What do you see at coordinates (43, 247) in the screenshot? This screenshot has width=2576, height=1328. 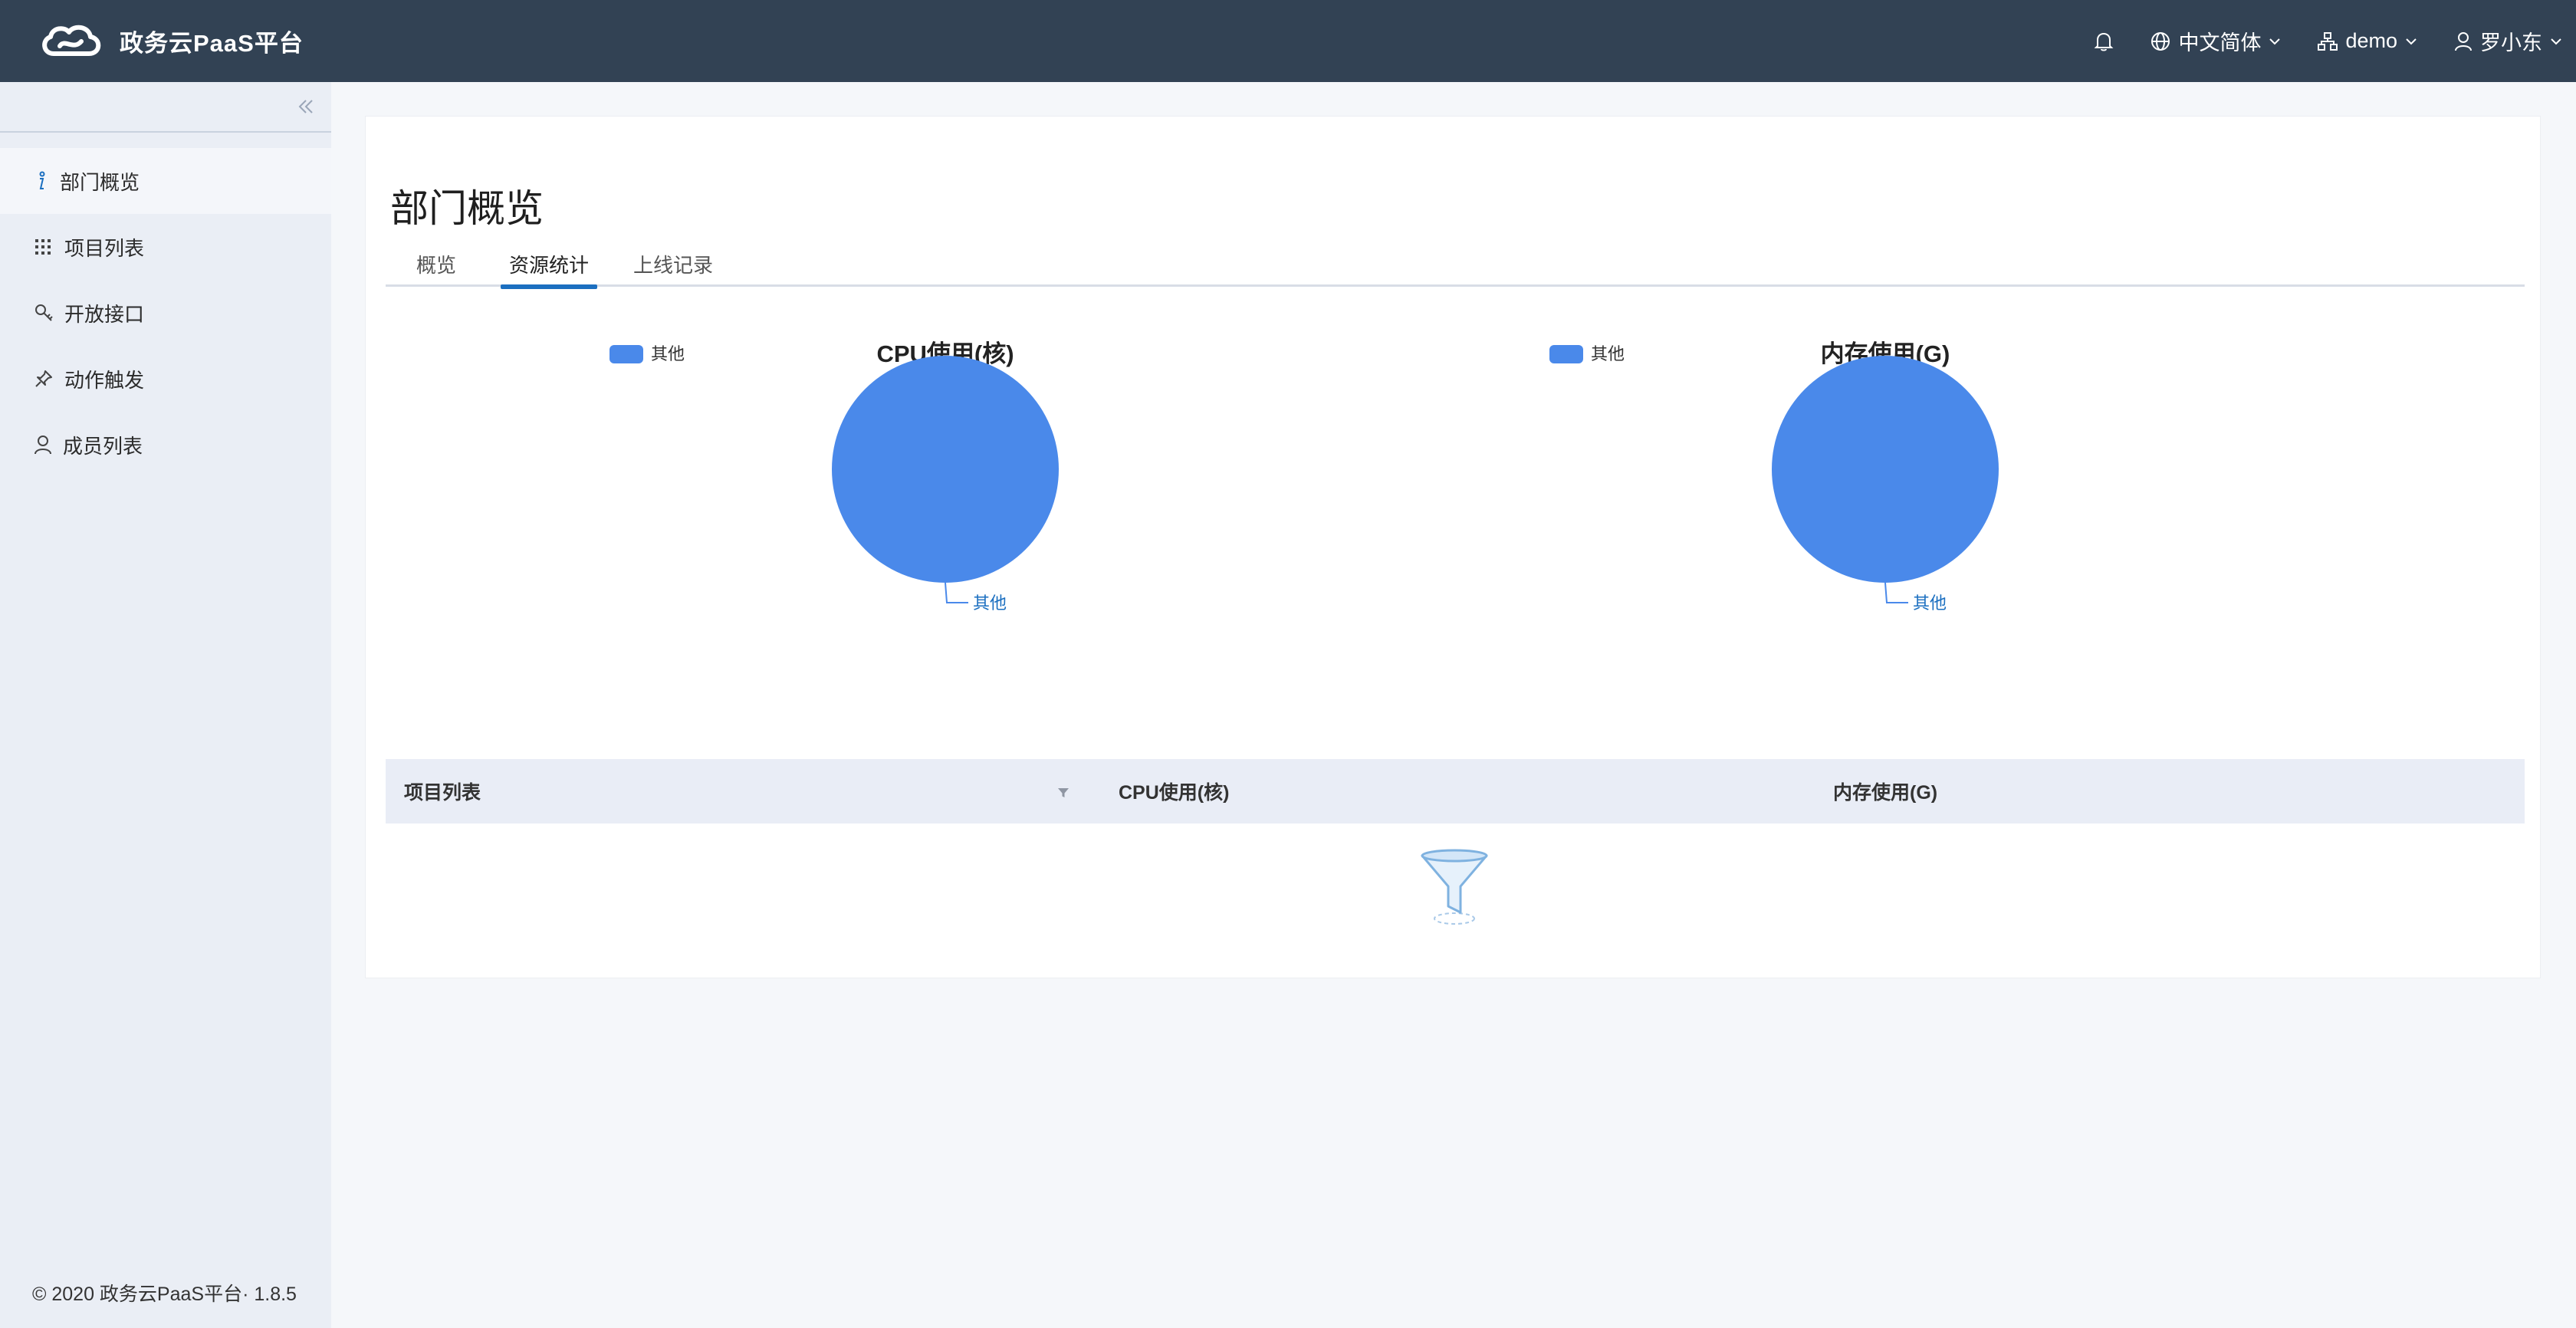 I see `grid-icon` at bounding box center [43, 247].